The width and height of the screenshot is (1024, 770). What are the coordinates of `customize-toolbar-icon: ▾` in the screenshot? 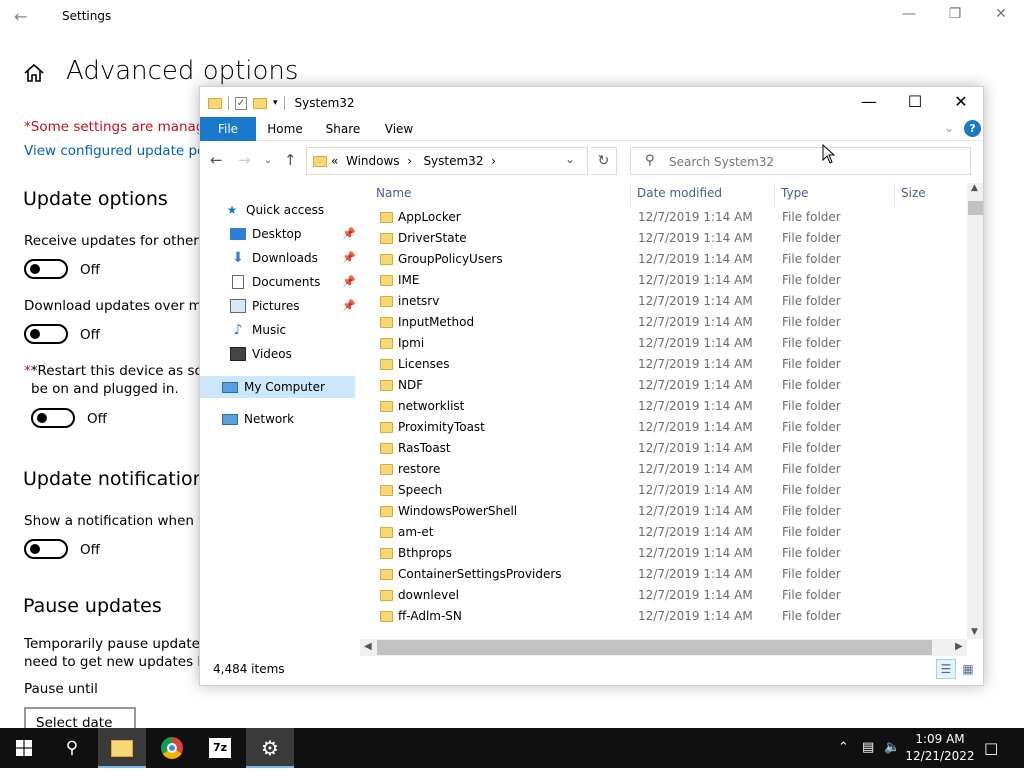 It's located at (275, 103).